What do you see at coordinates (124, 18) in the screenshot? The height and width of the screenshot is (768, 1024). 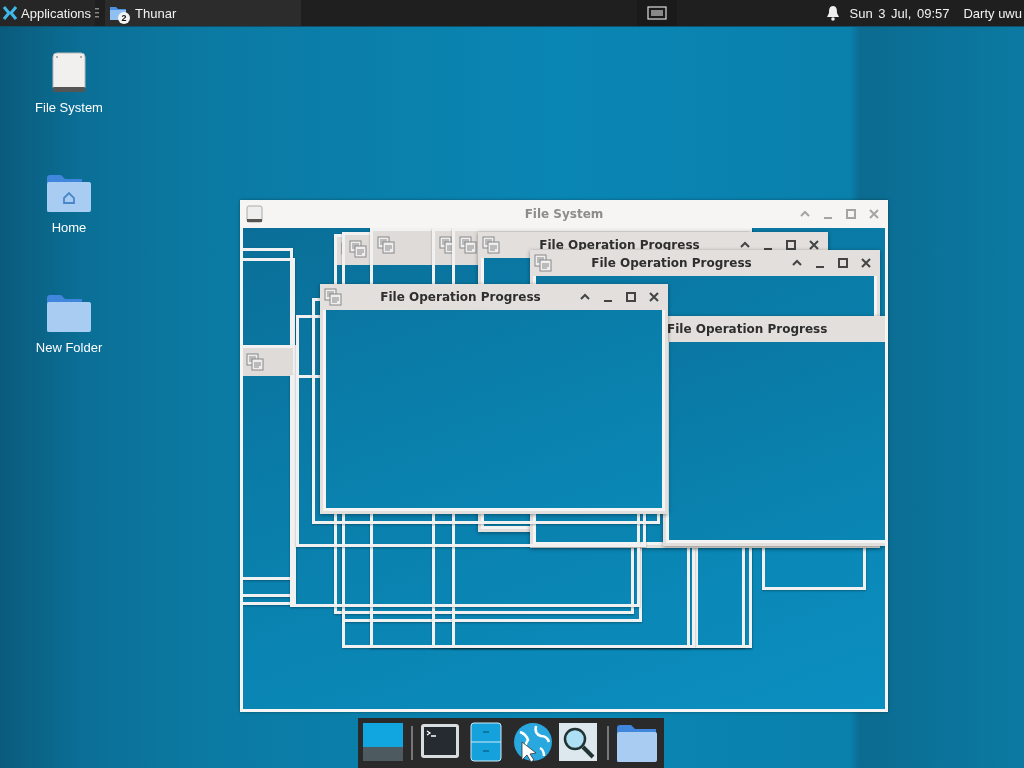 I see `count-badge: 2` at bounding box center [124, 18].